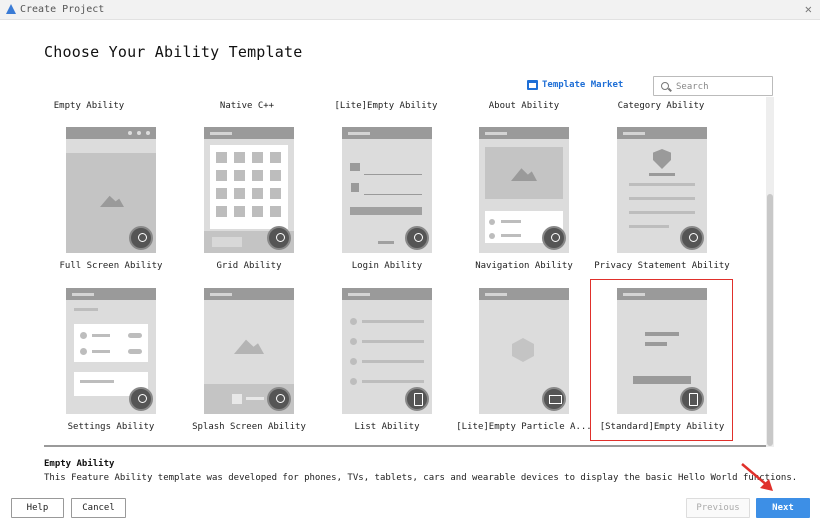 This screenshot has height=525, width=820. I want to click on template-market-link: Template Market, so click(575, 85).